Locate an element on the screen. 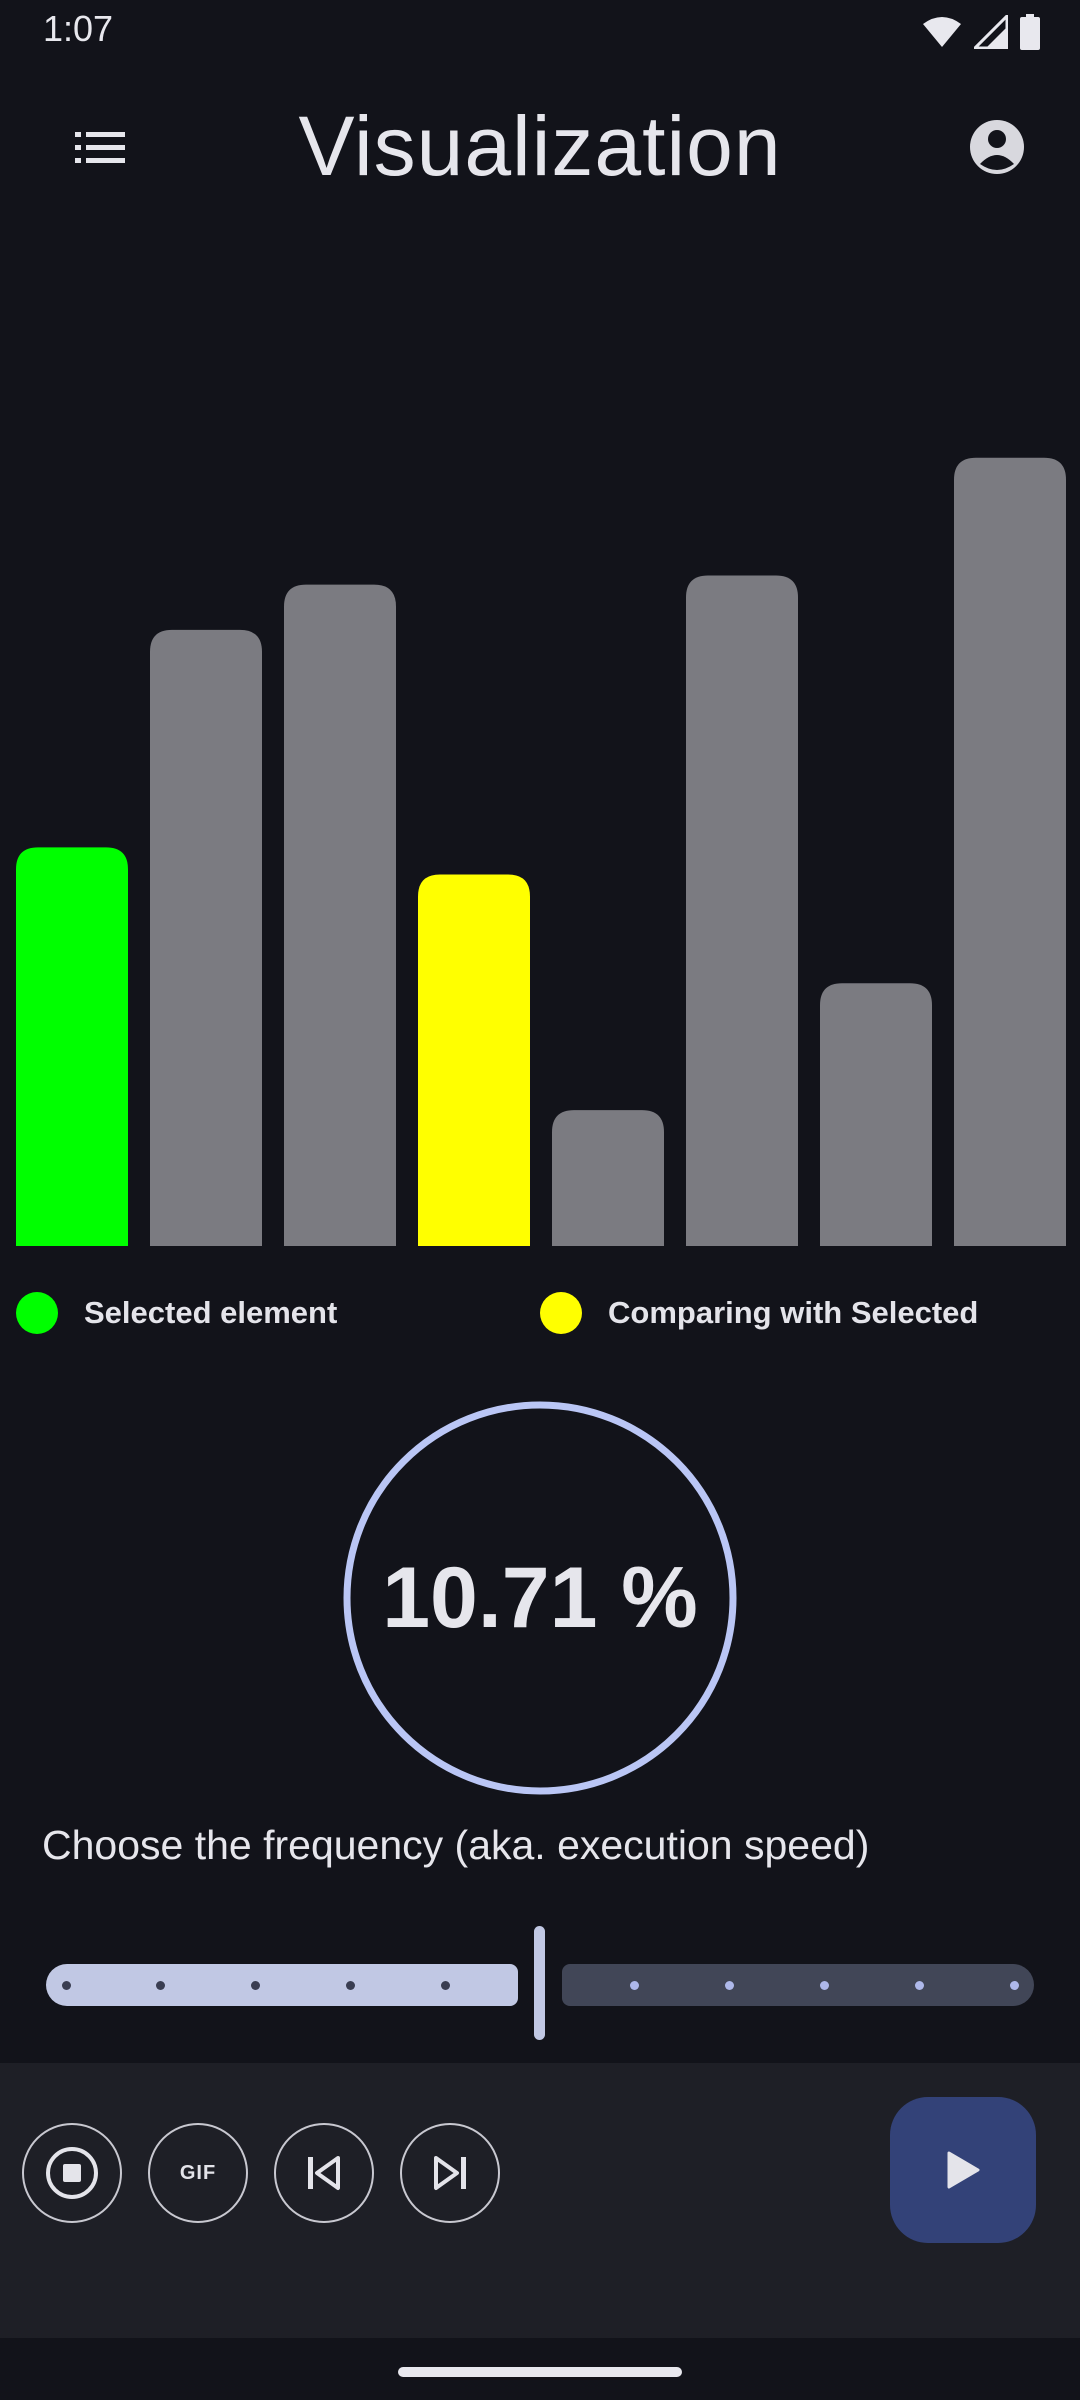 This screenshot has width=1080, height=2400. progress-percentage: 10.71 % is located at coordinates (540, 1597).